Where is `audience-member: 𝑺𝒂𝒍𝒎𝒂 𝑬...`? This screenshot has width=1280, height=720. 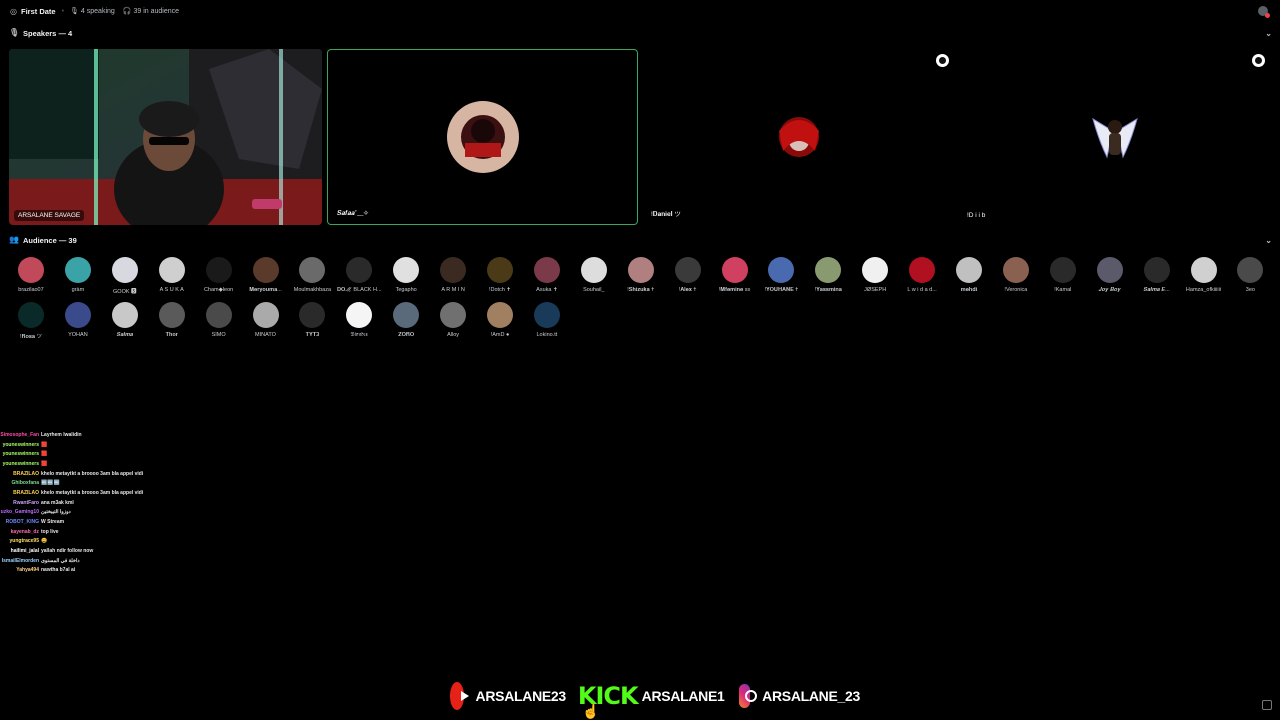
audience-member: 𝑺𝒂𝒍𝒎𝒂 𝑬... is located at coordinates (1157, 275).